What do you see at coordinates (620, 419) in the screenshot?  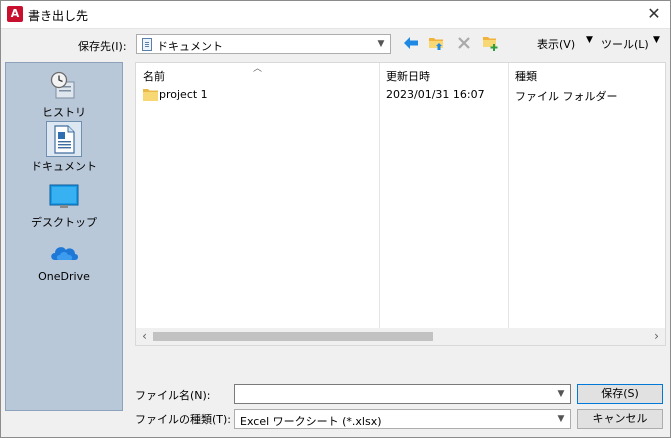 I see `cancel-button: キャンセル` at bounding box center [620, 419].